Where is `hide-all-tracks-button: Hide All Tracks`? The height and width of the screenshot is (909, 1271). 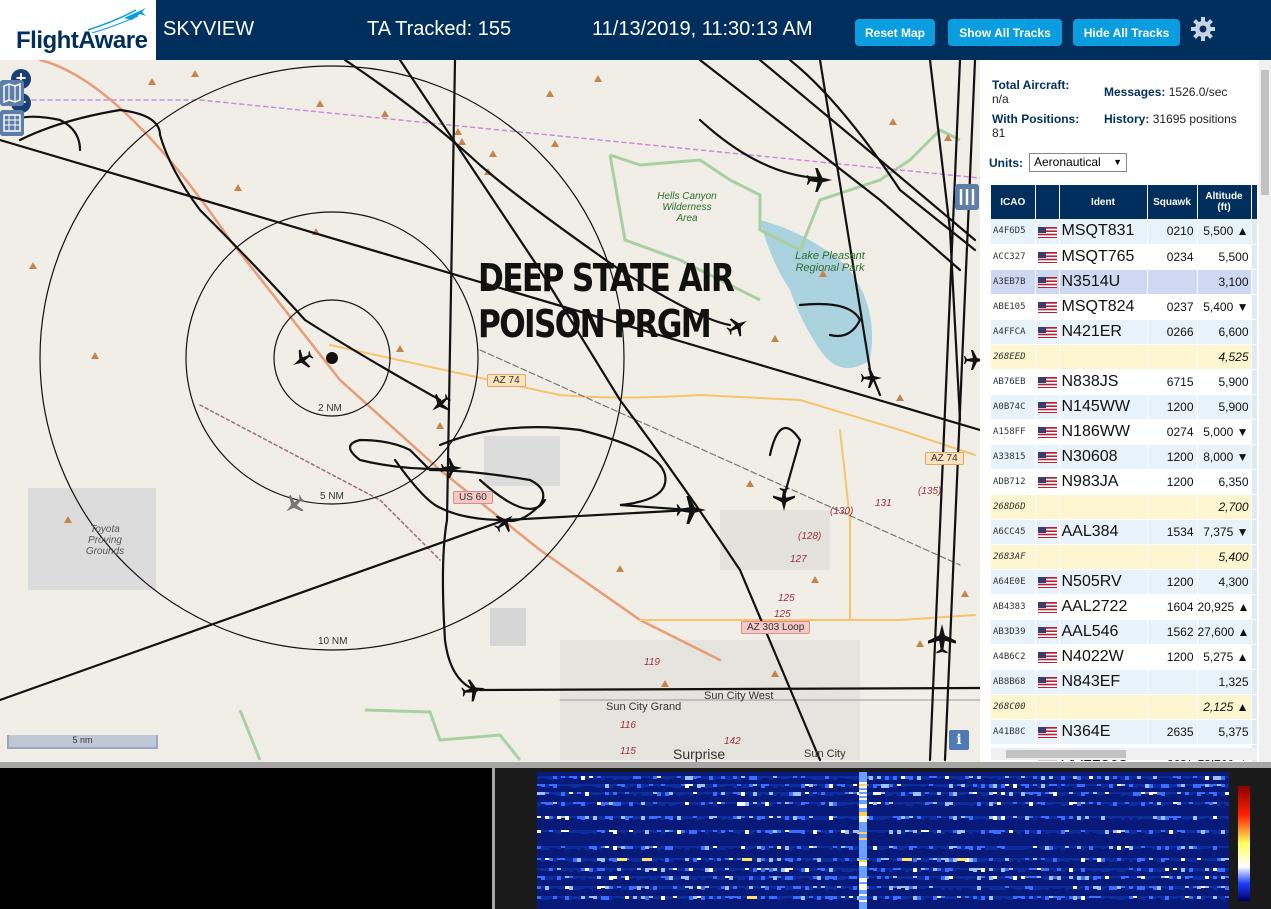 hide-all-tracks-button: Hide All Tracks is located at coordinates (1126, 32).